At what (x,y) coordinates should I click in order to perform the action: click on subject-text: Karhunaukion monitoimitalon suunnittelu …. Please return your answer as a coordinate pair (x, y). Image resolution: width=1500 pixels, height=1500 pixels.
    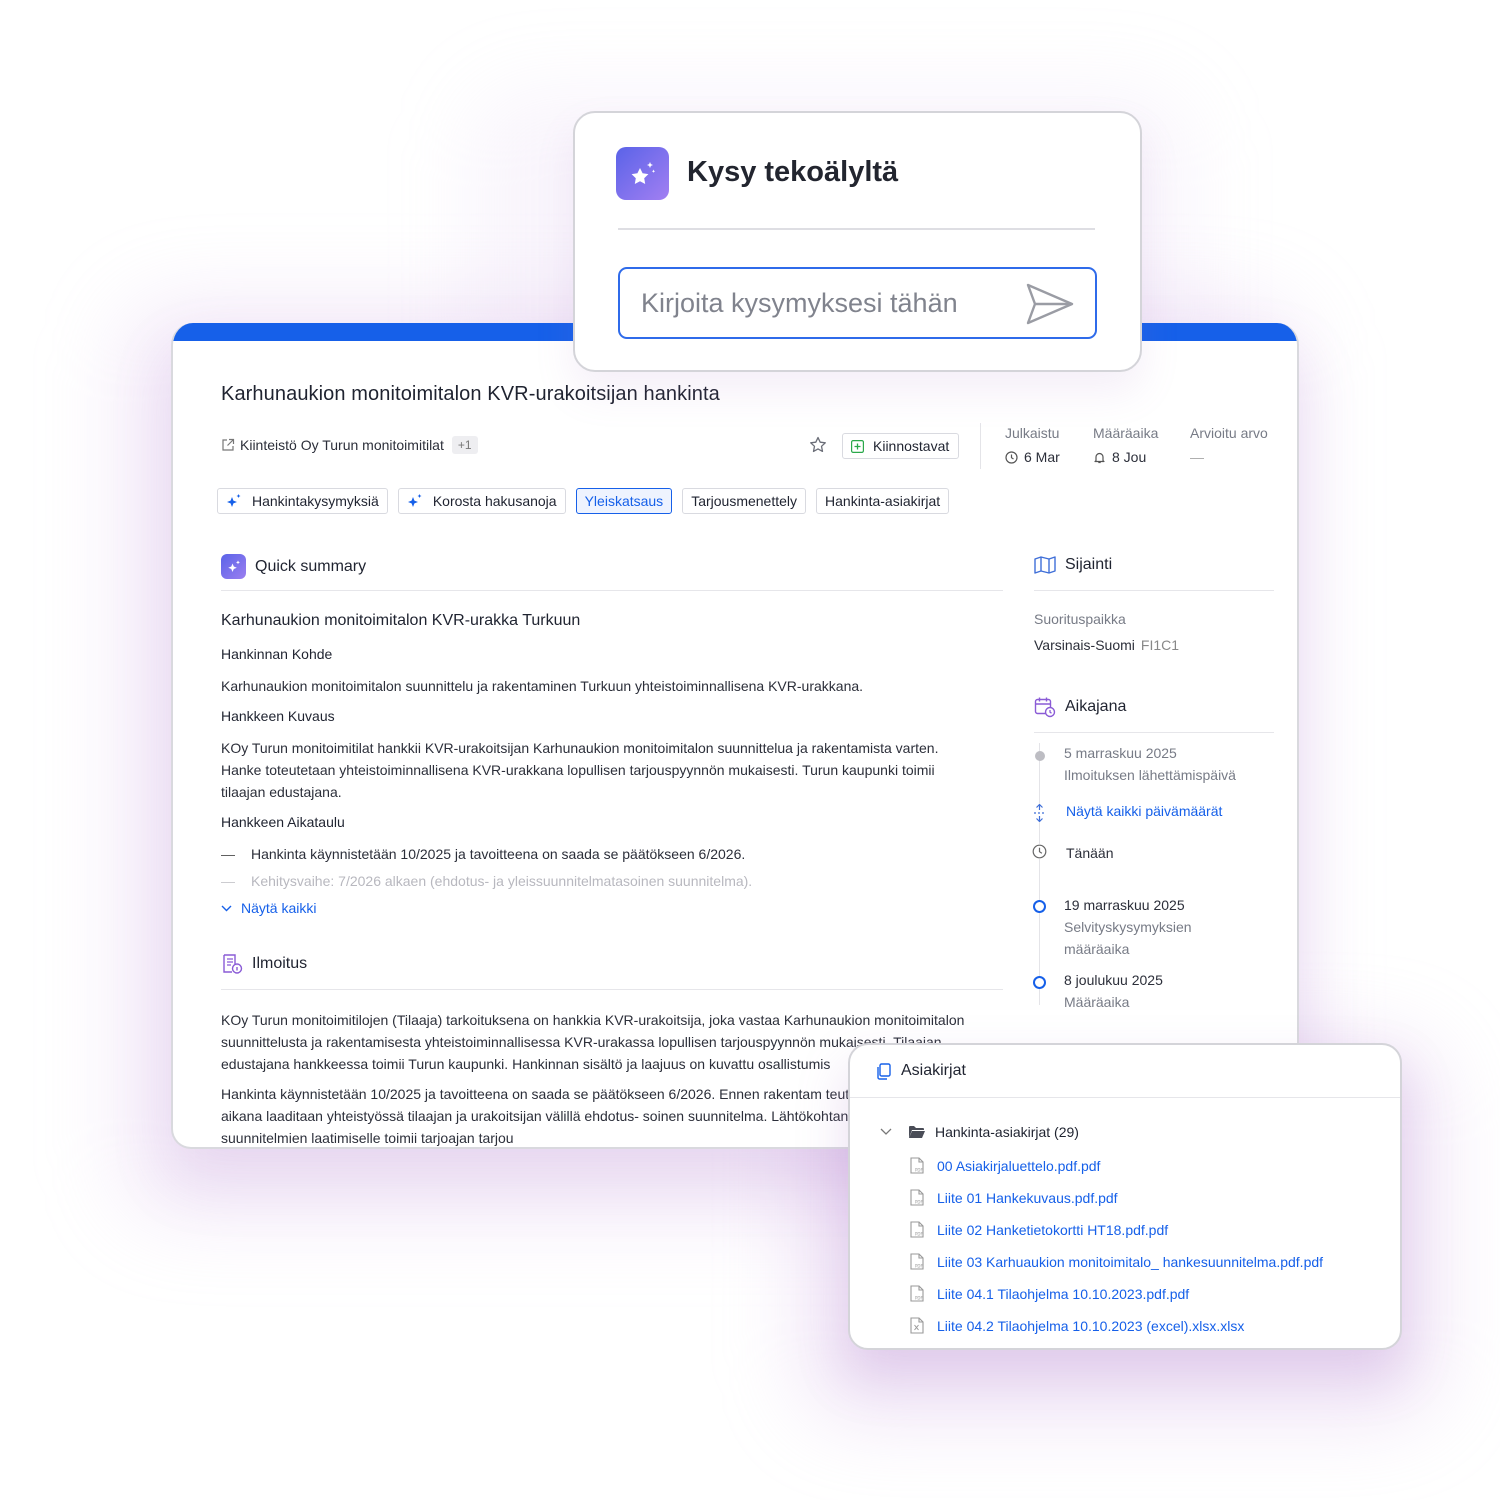
    Looking at the image, I should click on (542, 686).